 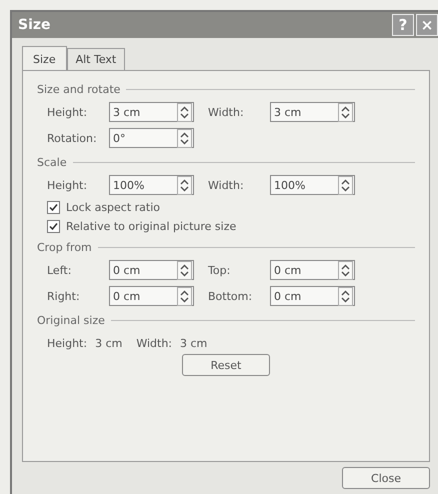 I want to click on section-title: Scale, so click(x=52, y=162).